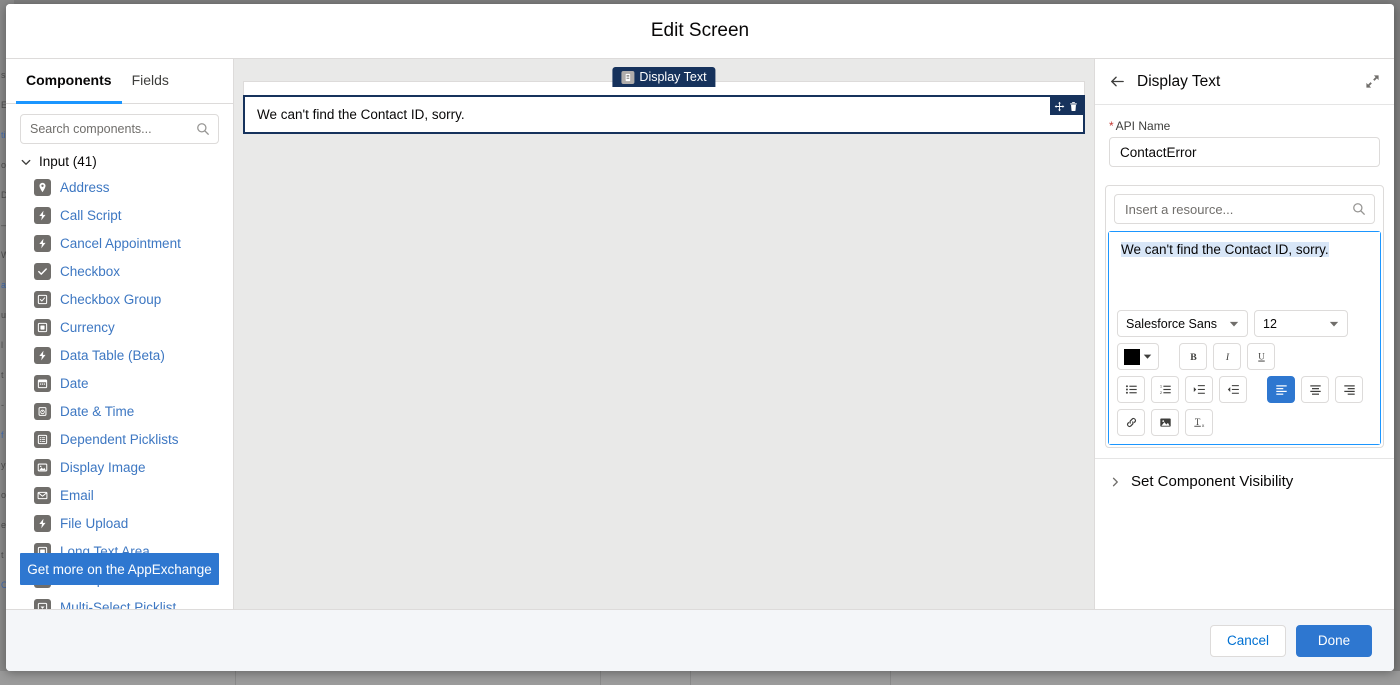 This screenshot has height=685, width=1400. I want to click on font-size-value: 12, so click(1270, 323).